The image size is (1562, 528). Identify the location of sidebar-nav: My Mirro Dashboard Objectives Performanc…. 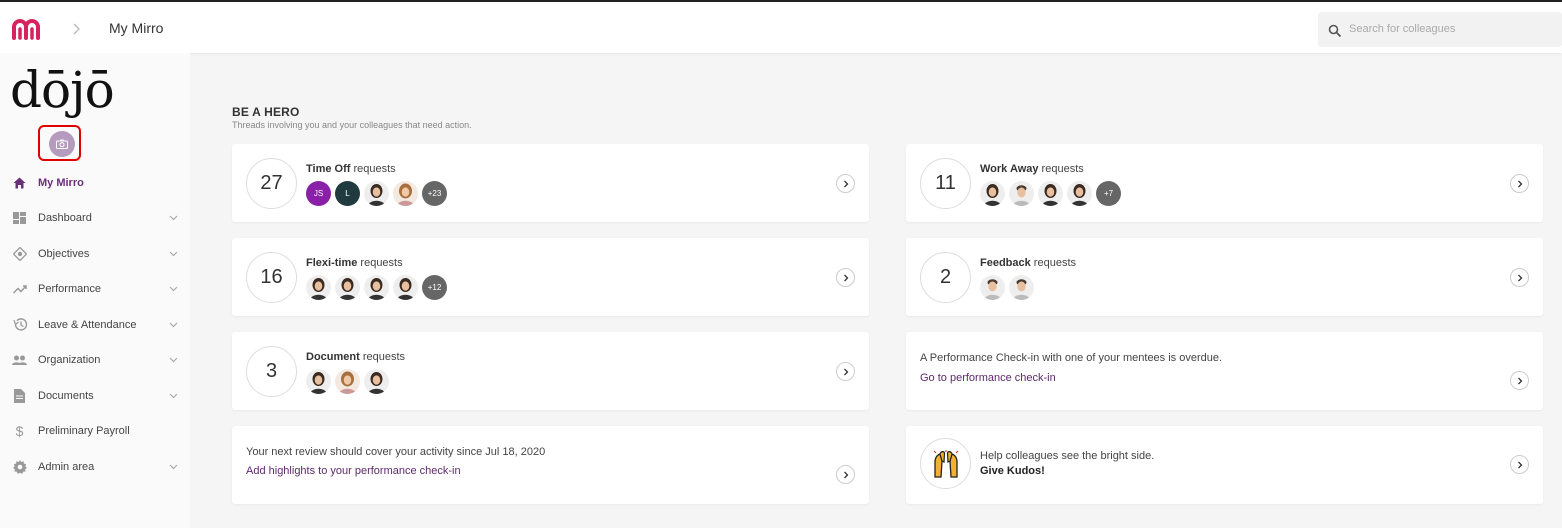
(95, 325).